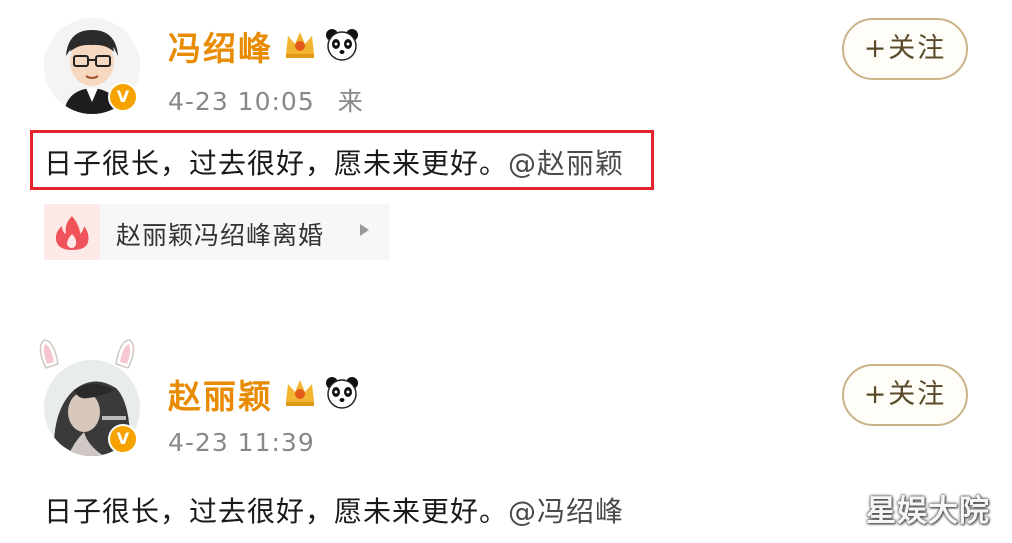 Image resolution: width=1012 pixels, height=543 pixels. I want to click on source-text: 来, so click(350, 101).